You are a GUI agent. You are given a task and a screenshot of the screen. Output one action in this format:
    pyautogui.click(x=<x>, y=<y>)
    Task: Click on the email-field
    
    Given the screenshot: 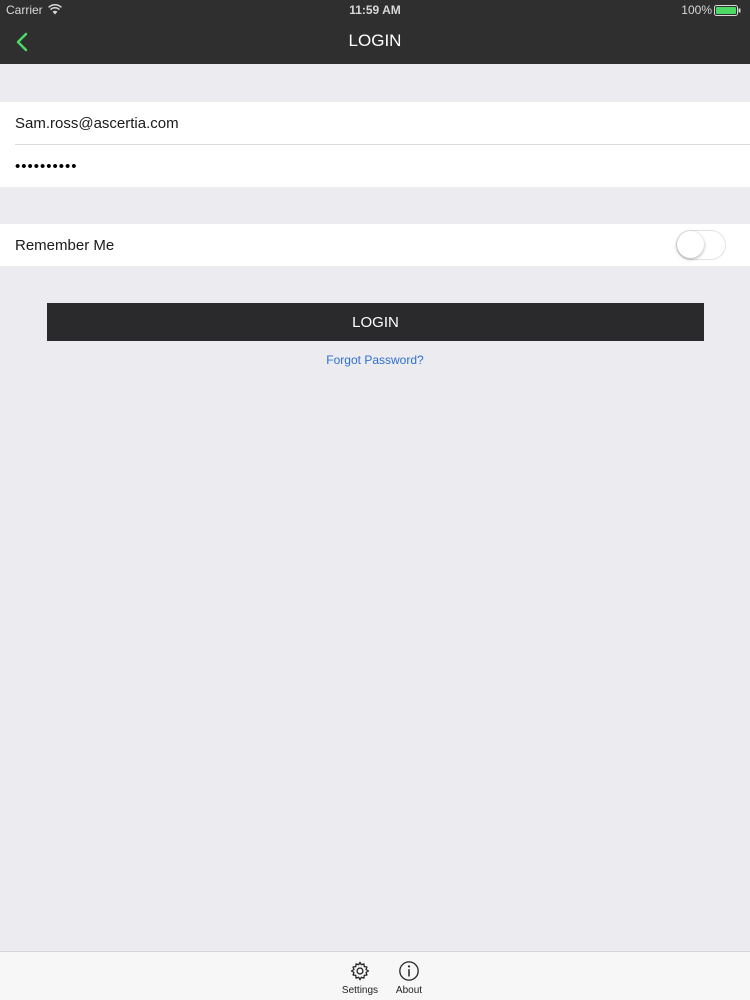 What is the action you would take?
    pyautogui.click(x=365, y=123)
    